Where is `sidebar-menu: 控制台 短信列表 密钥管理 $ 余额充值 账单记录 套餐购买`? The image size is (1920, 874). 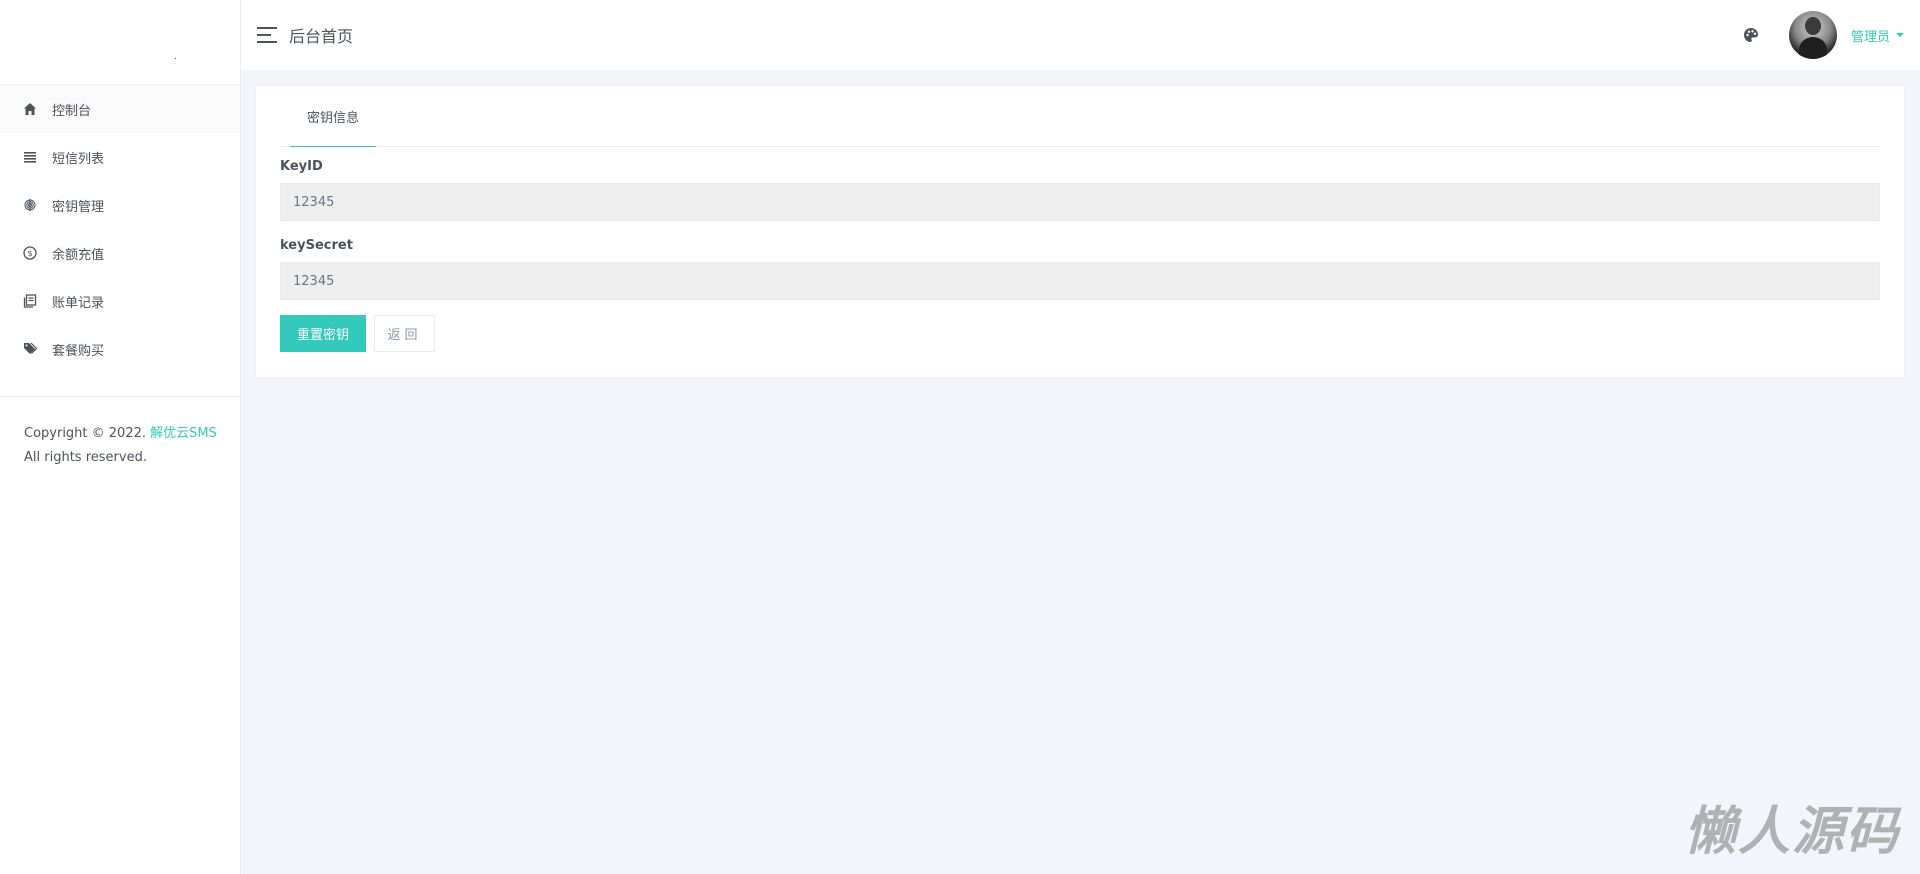 sidebar-menu: 控制台 短信列表 密钥管理 $ 余额充值 账单记录 套餐购买 is located at coordinates (120, 228).